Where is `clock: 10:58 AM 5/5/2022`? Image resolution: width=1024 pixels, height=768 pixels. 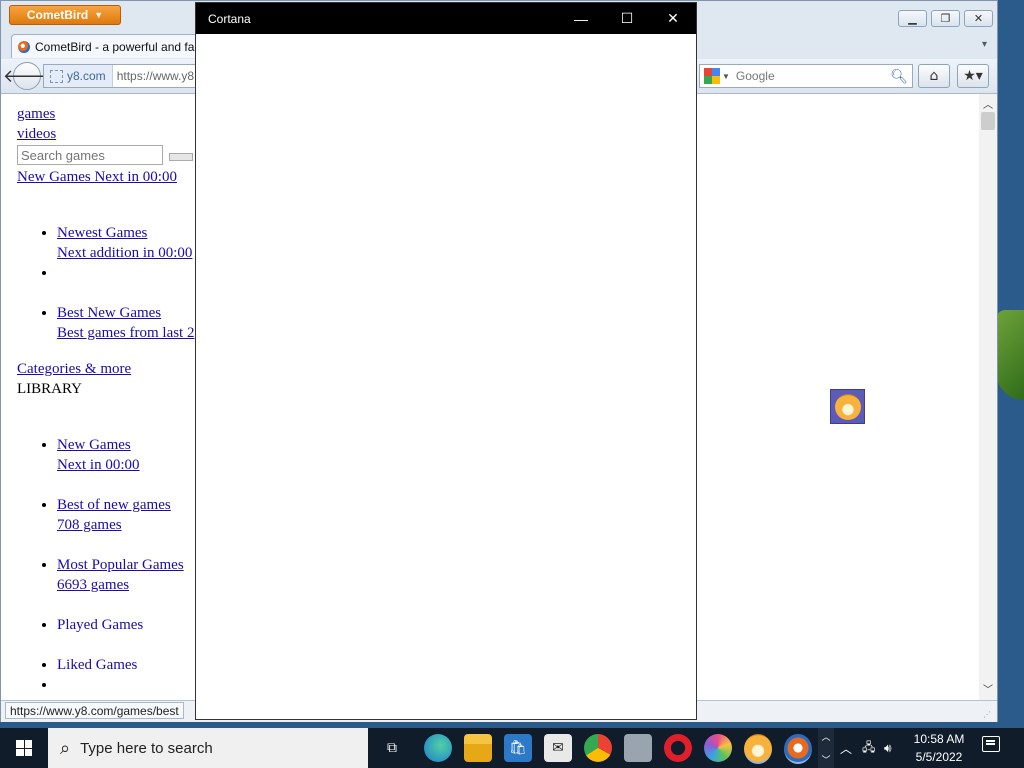 clock: 10:58 AM 5/5/2022 is located at coordinates (939, 748).